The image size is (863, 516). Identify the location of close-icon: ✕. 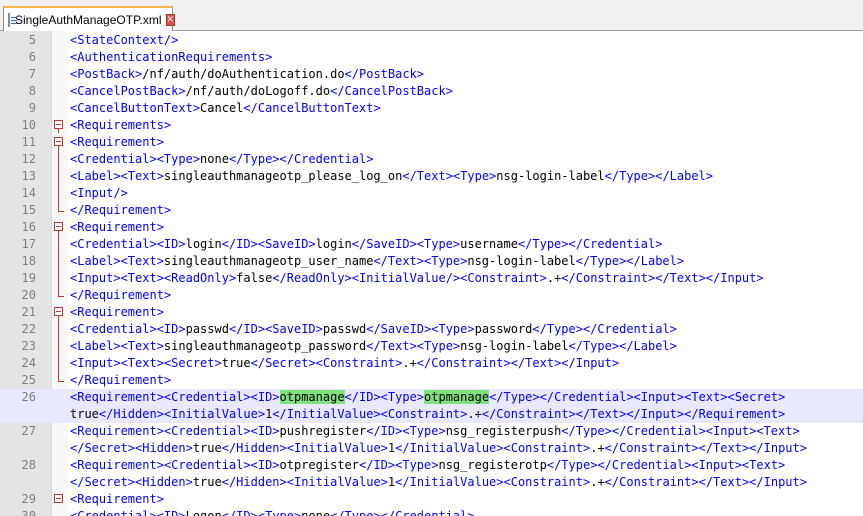
(170, 19).